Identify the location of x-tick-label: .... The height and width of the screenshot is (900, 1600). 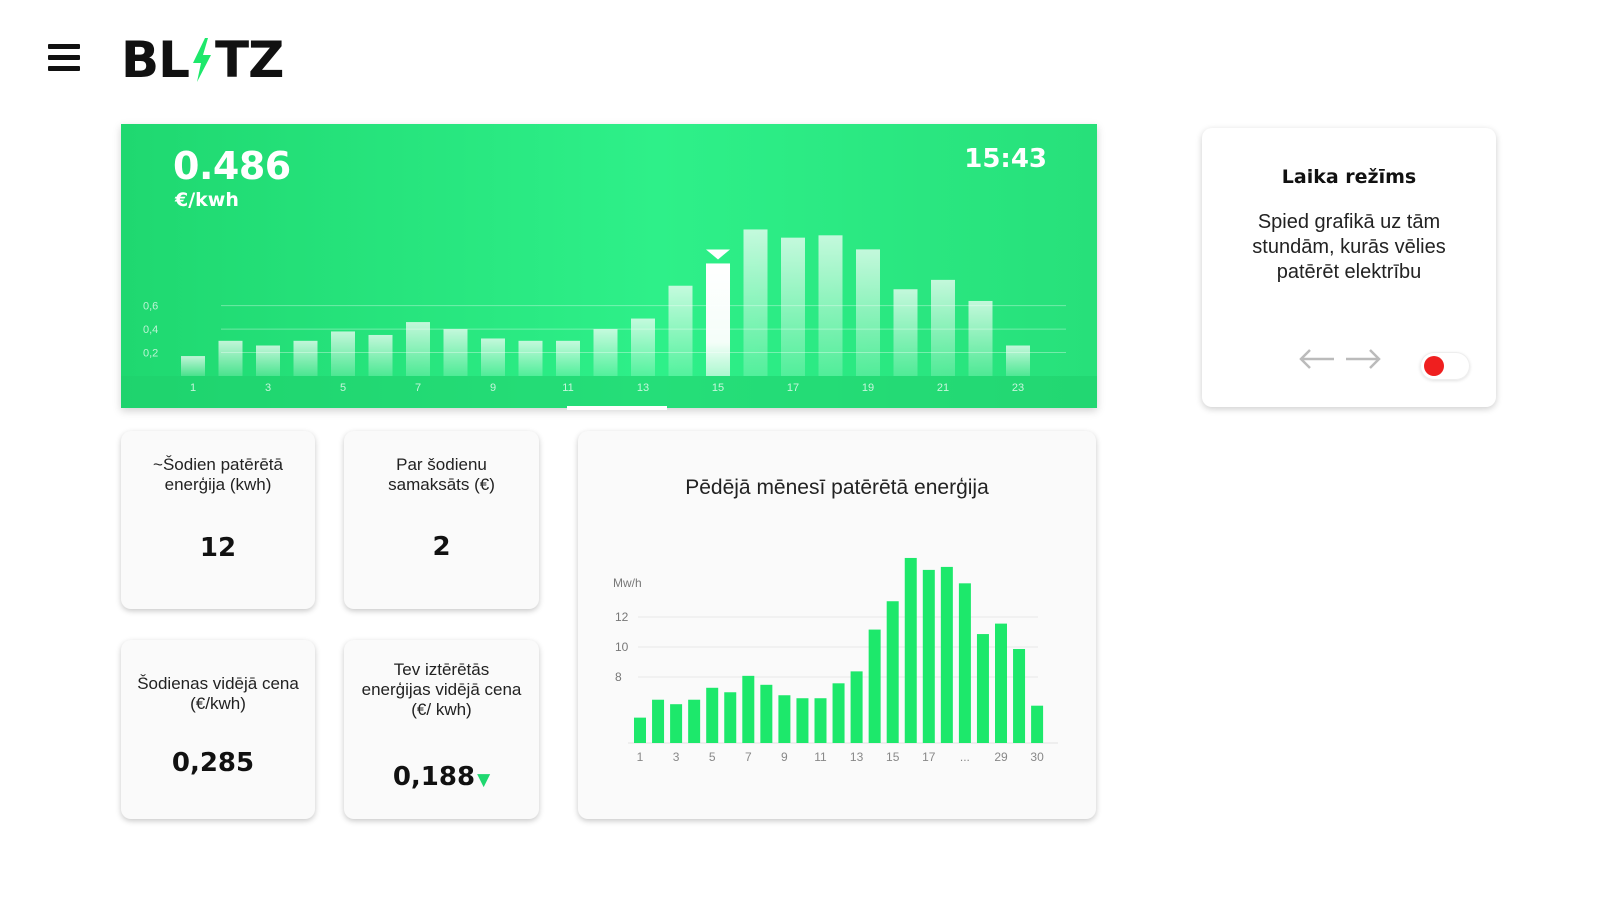
(965, 757).